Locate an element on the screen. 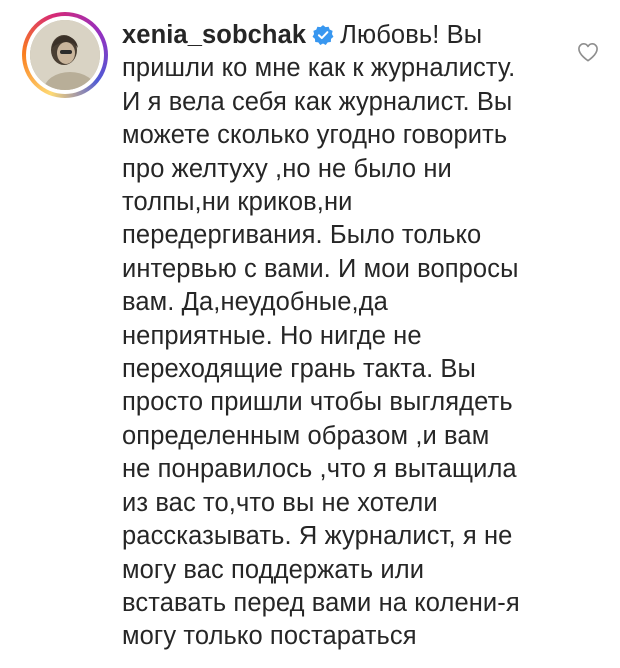 The image size is (620, 668). avatar-image is located at coordinates (65, 55).